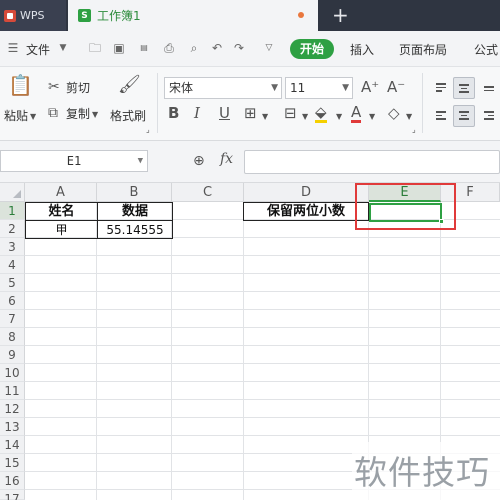 This screenshot has width=500, height=500. What do you see at coordinates (197, 113) in the screenshot?
I see `italic-icon: I` at bounding box center [197, 113].